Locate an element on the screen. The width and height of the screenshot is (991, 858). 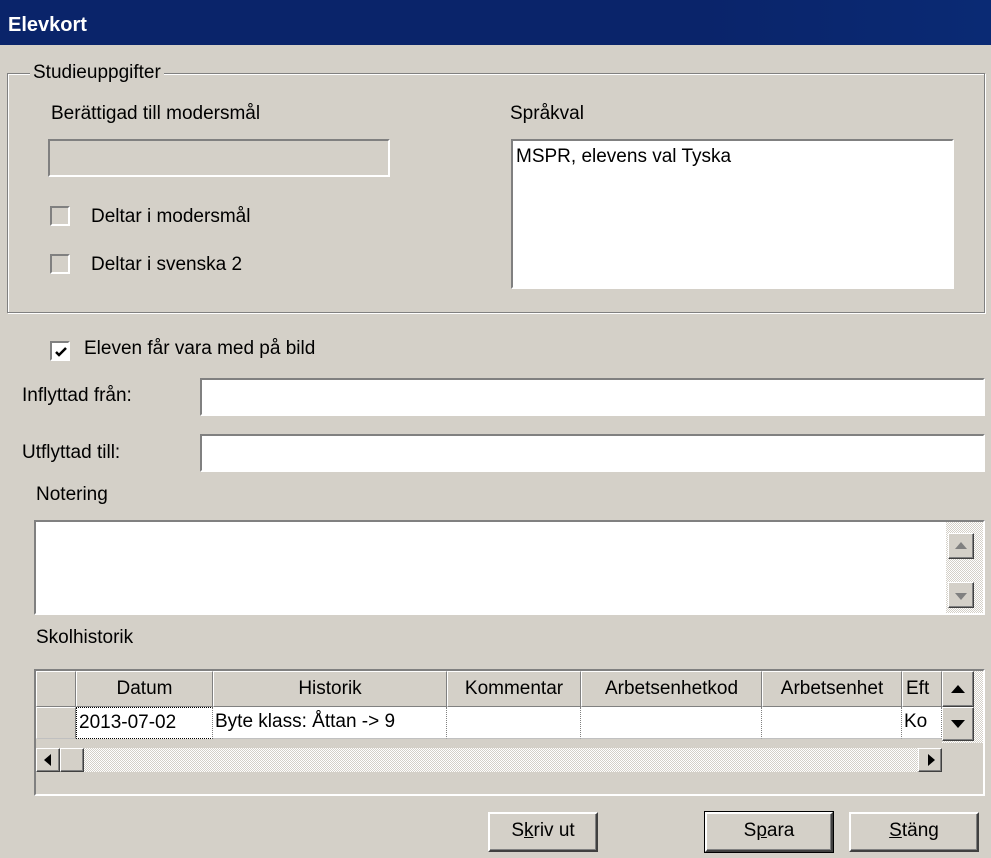
window-title: Elevkort is located at coordinates (495, 22).